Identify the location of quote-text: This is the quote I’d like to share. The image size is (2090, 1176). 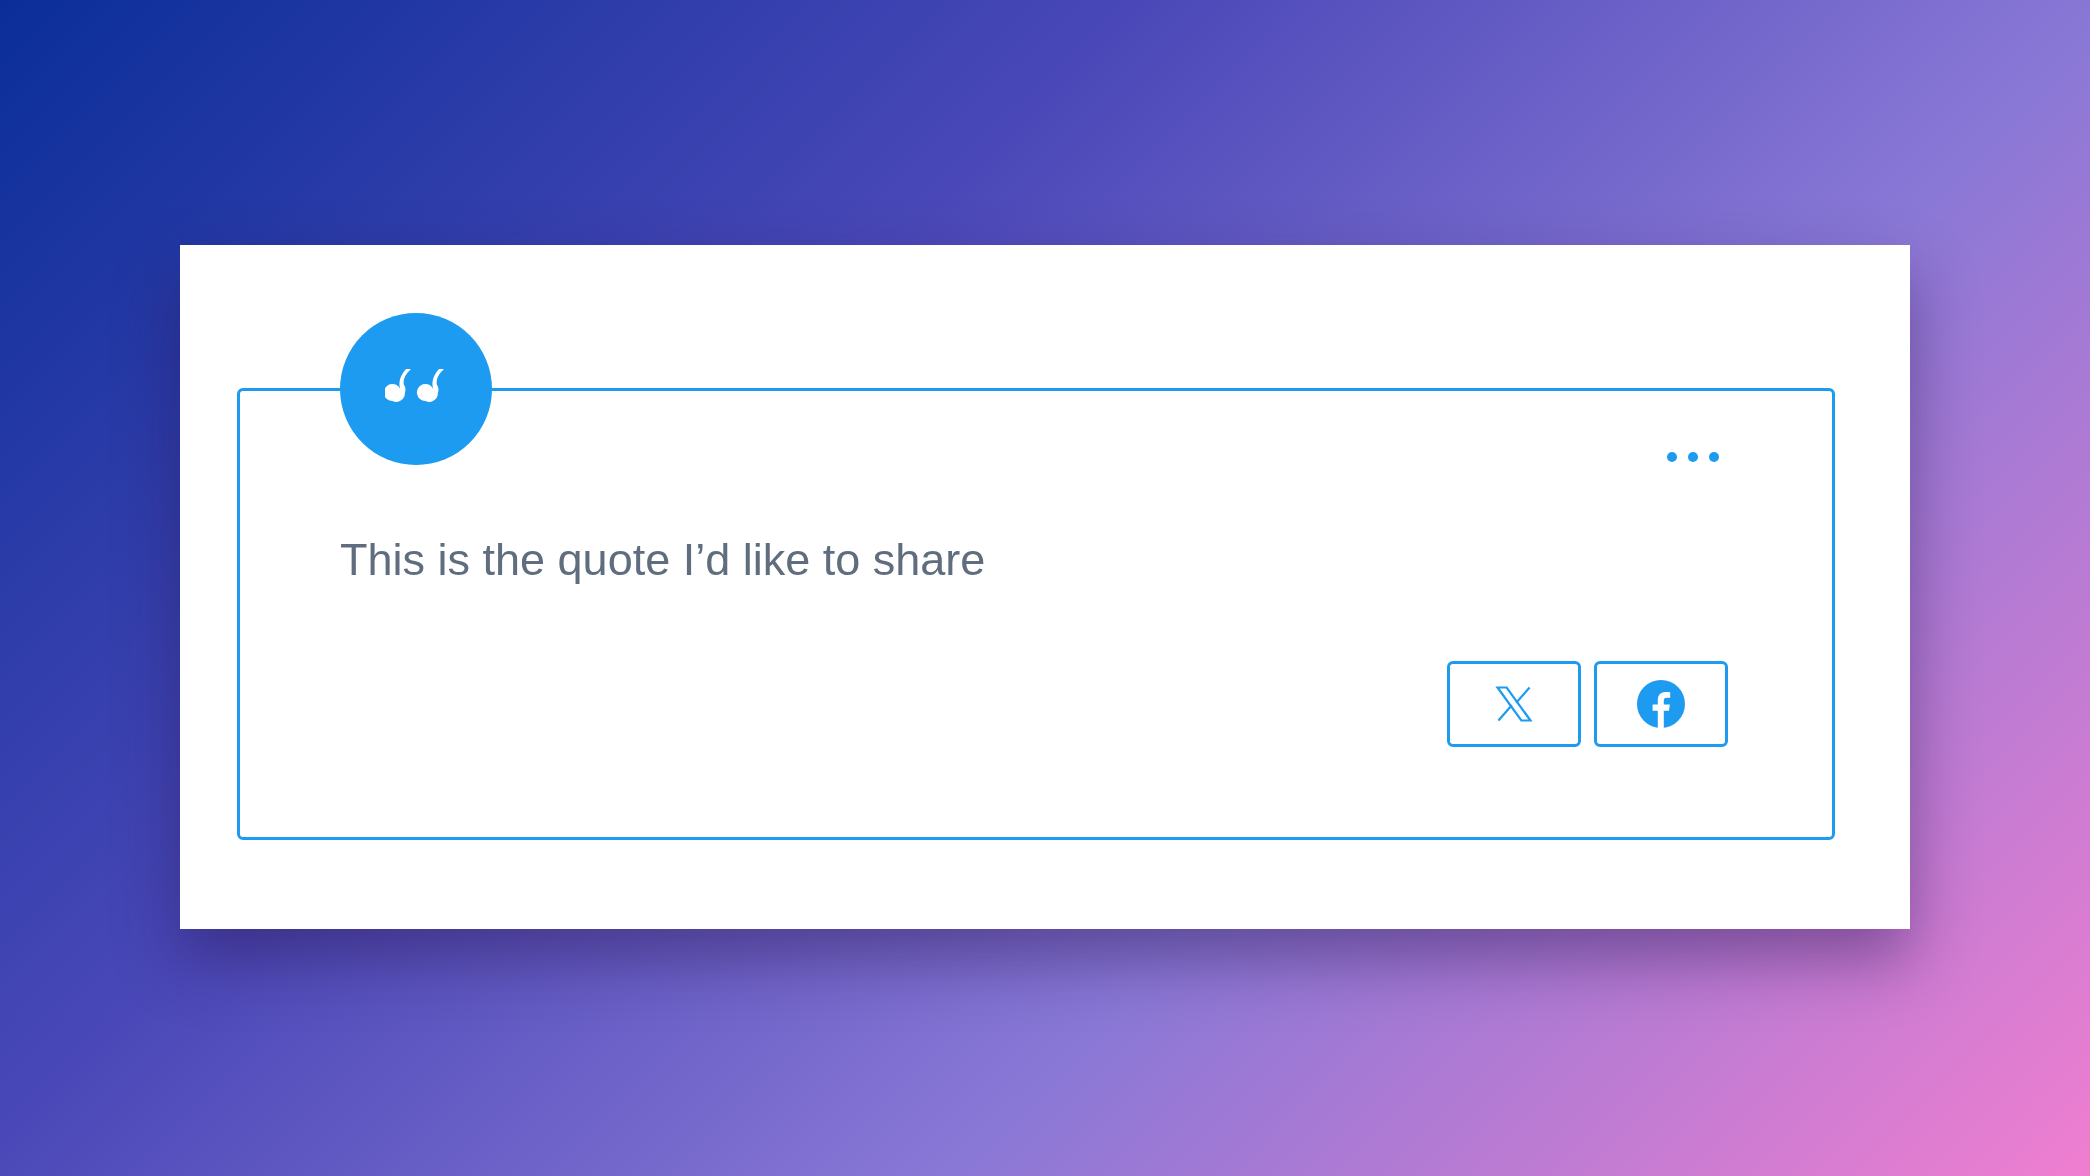
(663, 560).